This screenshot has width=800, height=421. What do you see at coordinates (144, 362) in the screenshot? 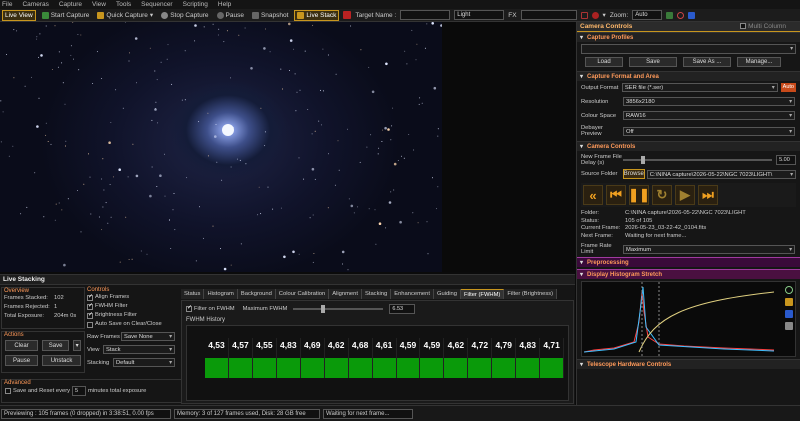
I see `stacking-select: Default` at bounding box center [144, 362].